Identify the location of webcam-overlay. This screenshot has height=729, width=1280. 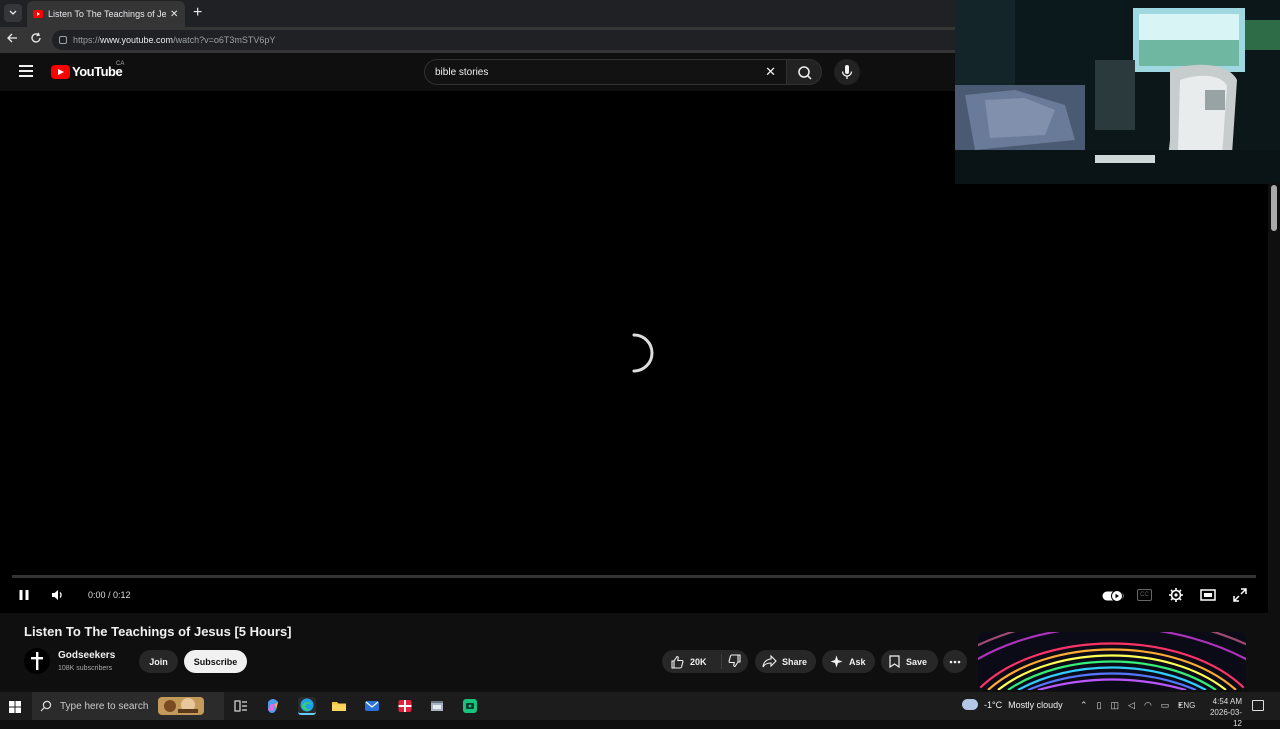
(1117, 92).